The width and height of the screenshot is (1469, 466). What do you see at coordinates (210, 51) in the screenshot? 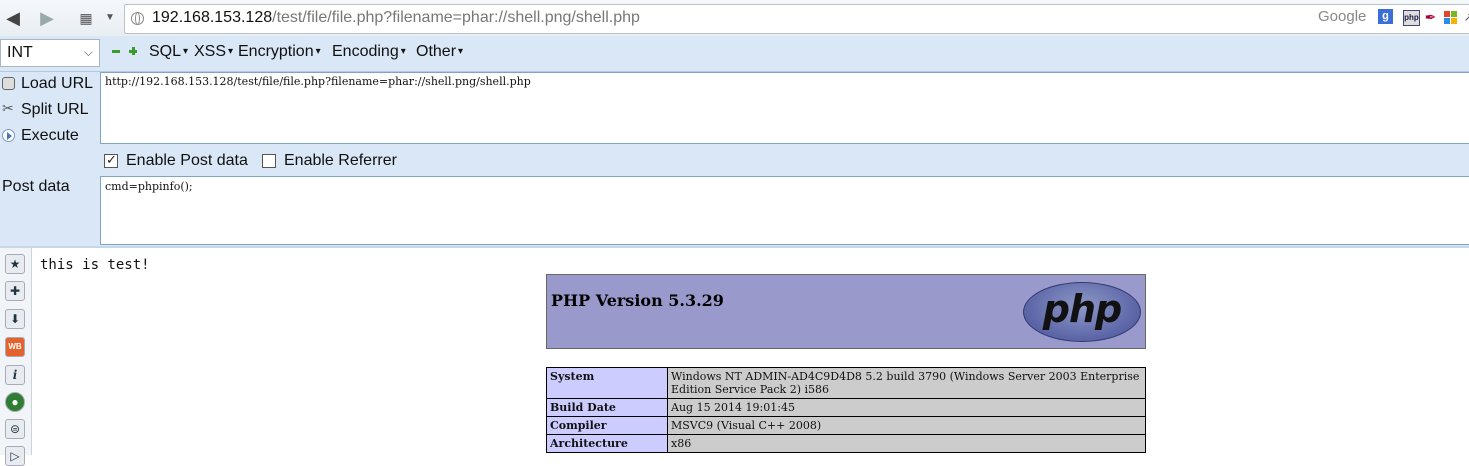
I see `menu-xss-label: XSS` at bounding box center [210, 51].